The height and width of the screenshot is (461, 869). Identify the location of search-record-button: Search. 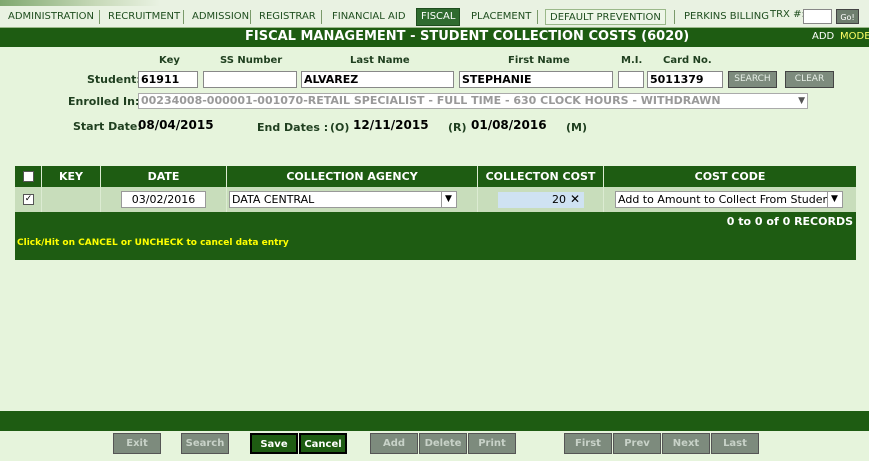
(205, 443).